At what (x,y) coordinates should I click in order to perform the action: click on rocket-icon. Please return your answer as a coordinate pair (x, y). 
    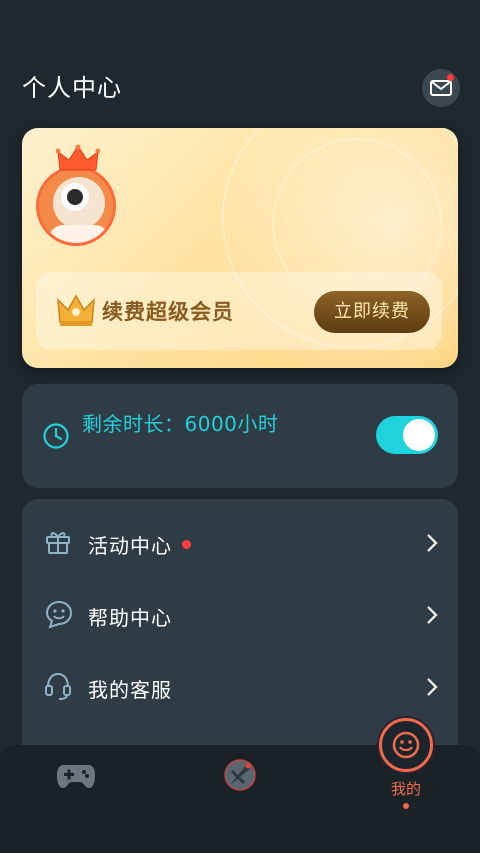
    Looking at the image, I should click on (240, 775).